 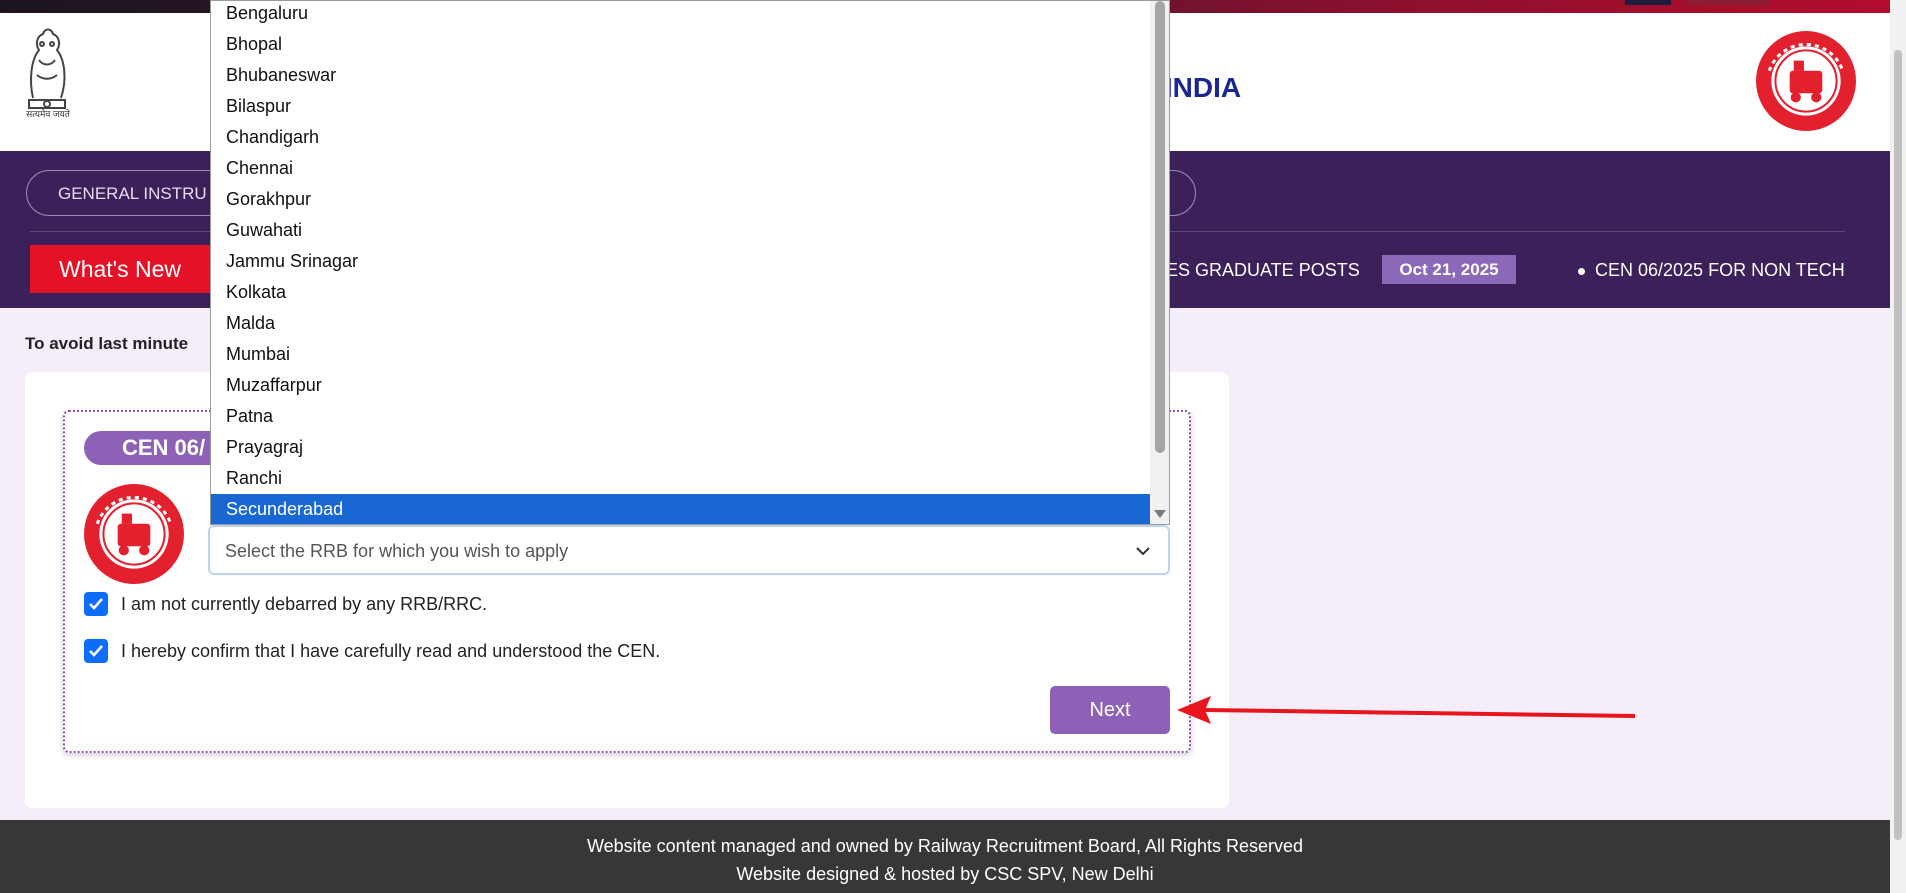 I want to click on dropdown-option: Guwahati, so click(x=681, y=230).